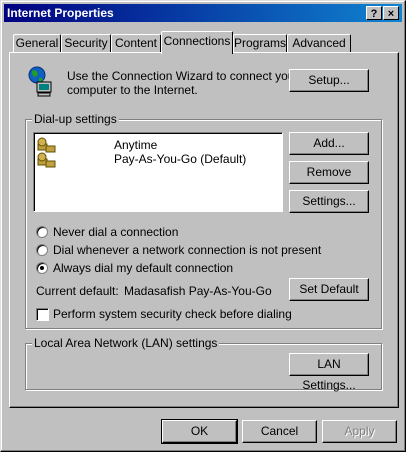  Describe the element at coordinates (42, 314) in the screenshot. I see `security-check-checkbox` at that location.